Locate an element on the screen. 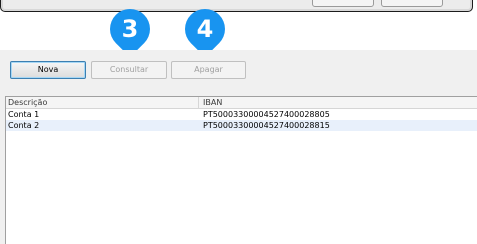 Image resolution: width=477 pixels, height=244 pixels. dialog-button-left is located at coordinates (343, 3).